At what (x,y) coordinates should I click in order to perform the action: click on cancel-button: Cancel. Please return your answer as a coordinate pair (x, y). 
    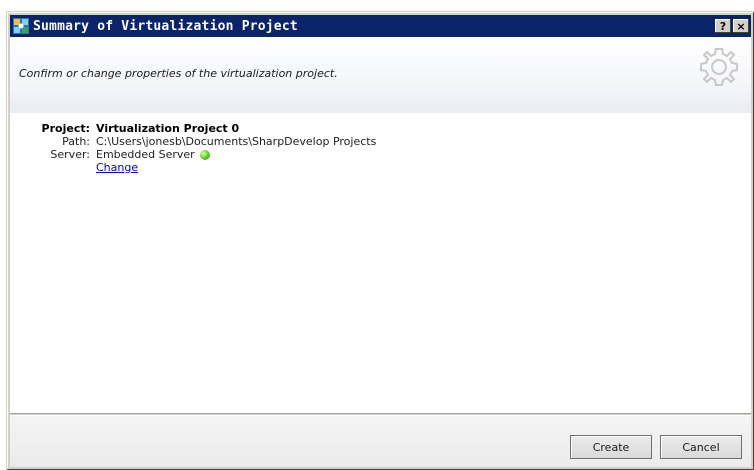
    Looking at the image, I should click on (701, 447).